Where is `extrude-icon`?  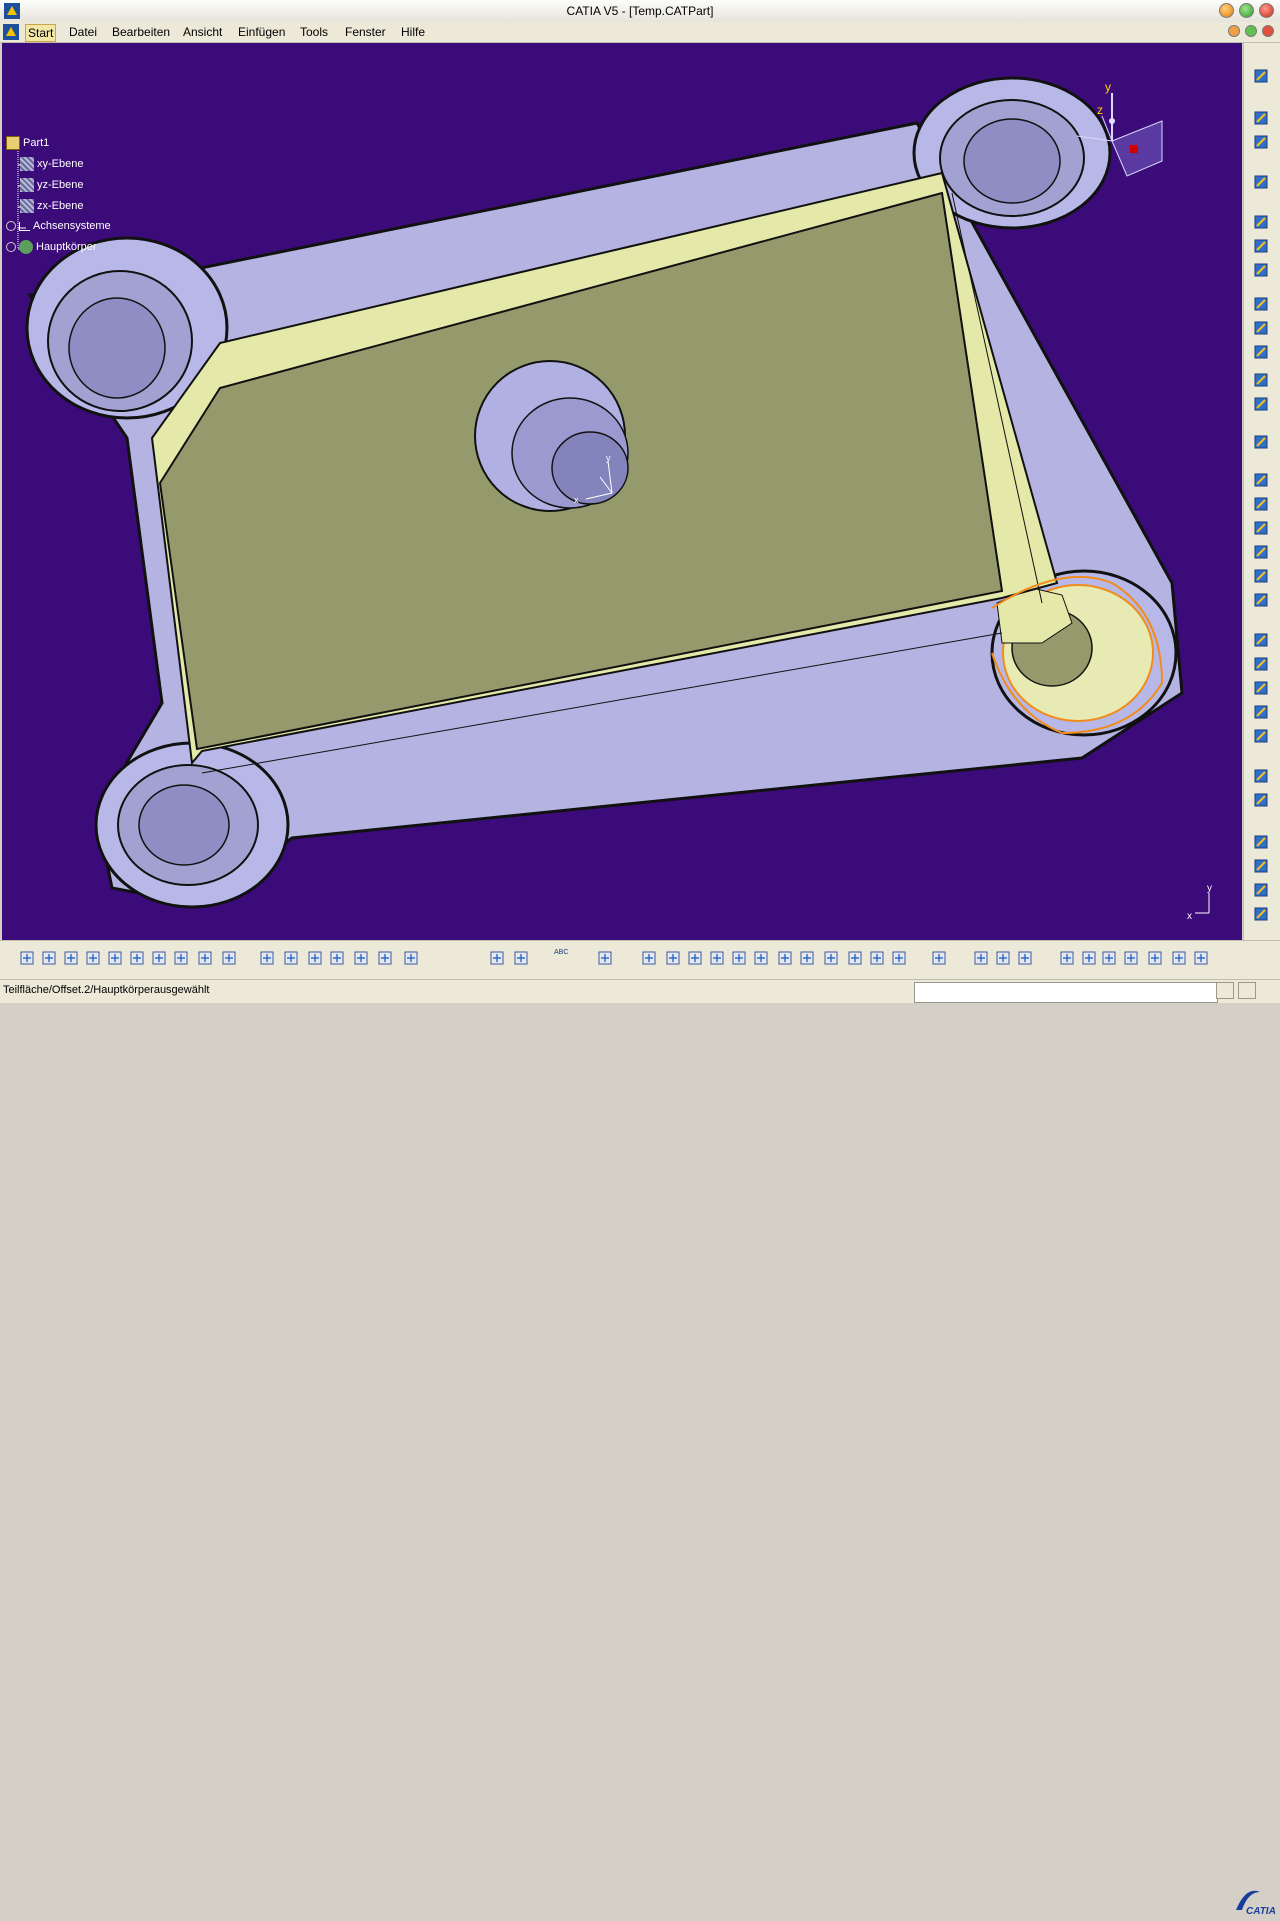
extrude-icon is located at coordinates (1261, 304).